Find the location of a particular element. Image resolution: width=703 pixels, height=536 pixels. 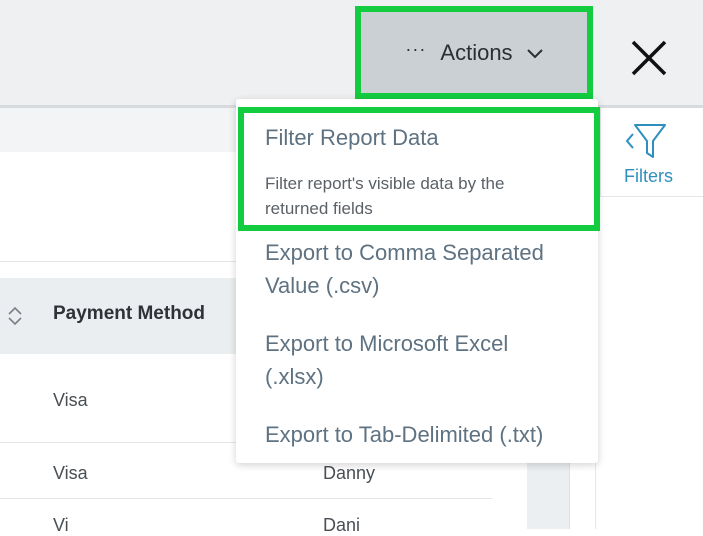

menu-item-label: Filter Report Data is located at coordinates (352, 137).